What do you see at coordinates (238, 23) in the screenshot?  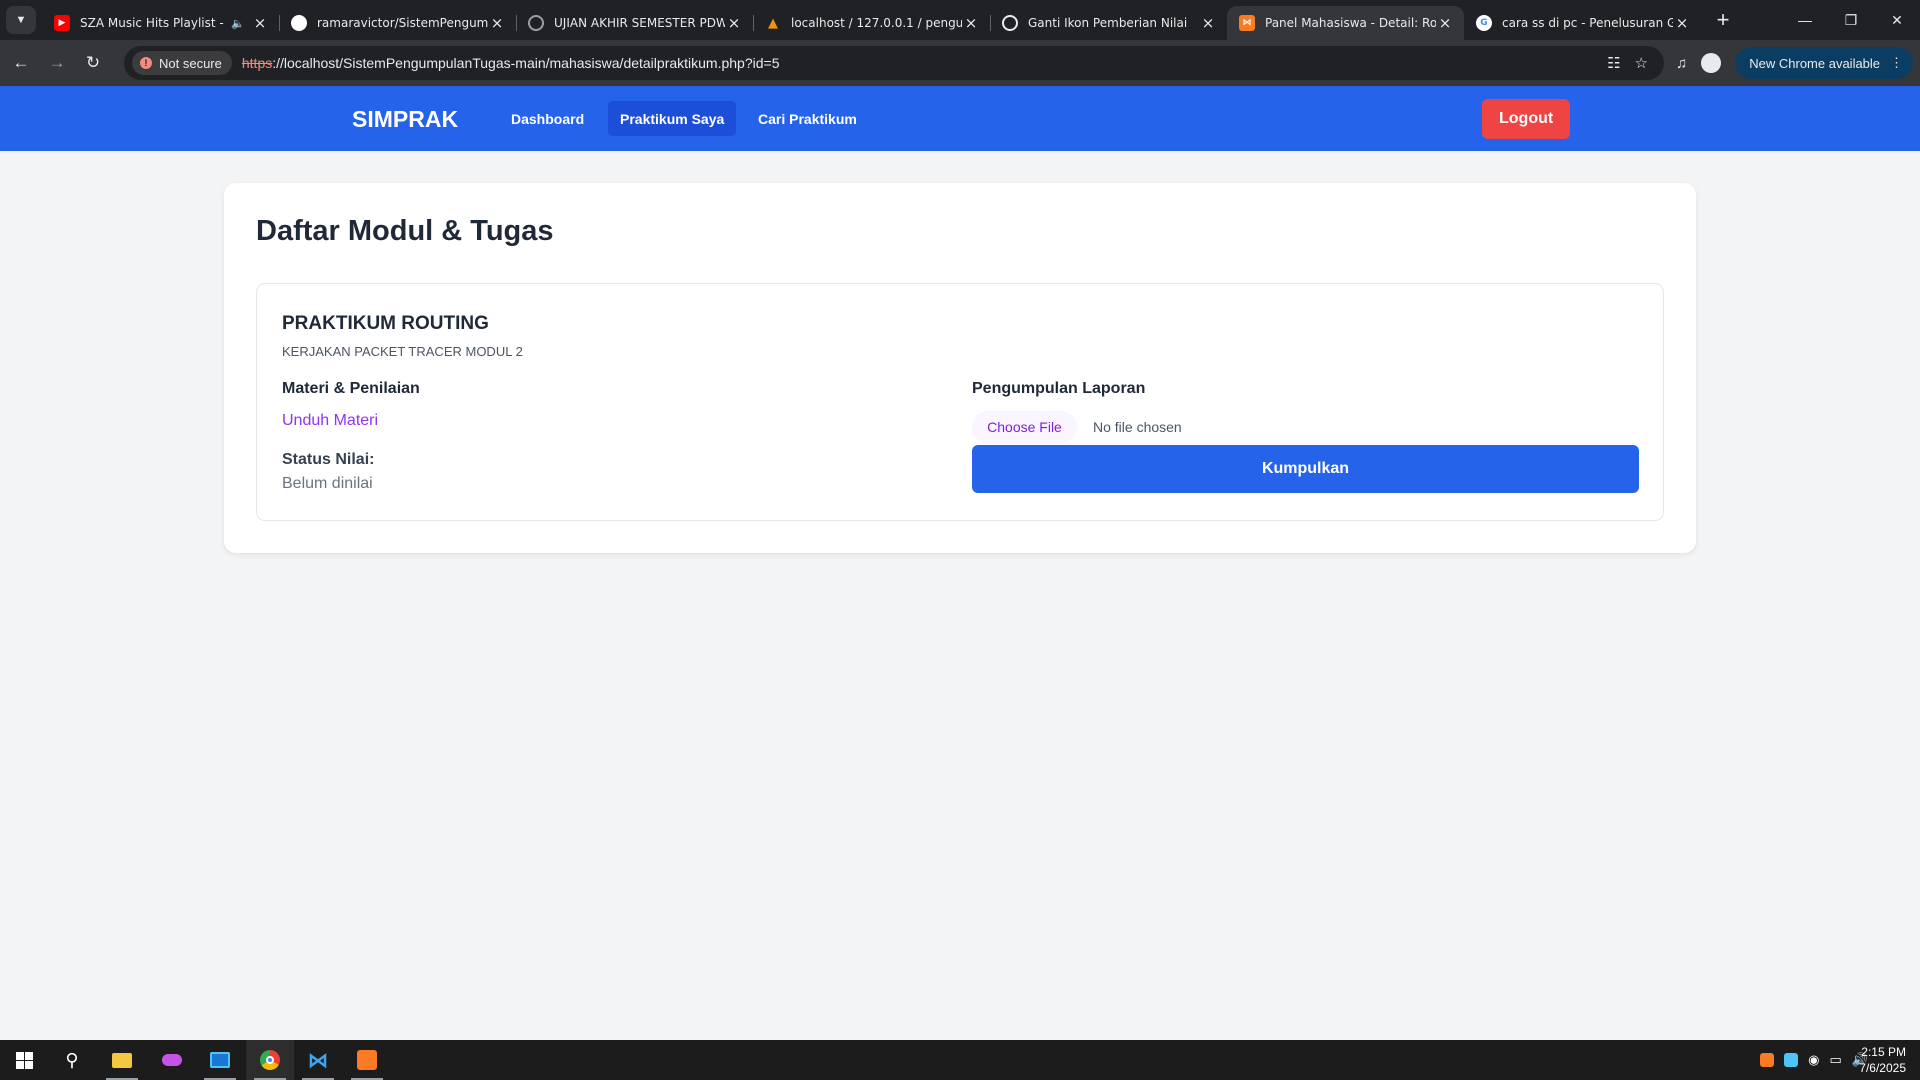 I see `speaker-icon: 🔈` at bounding box center [238, 23].